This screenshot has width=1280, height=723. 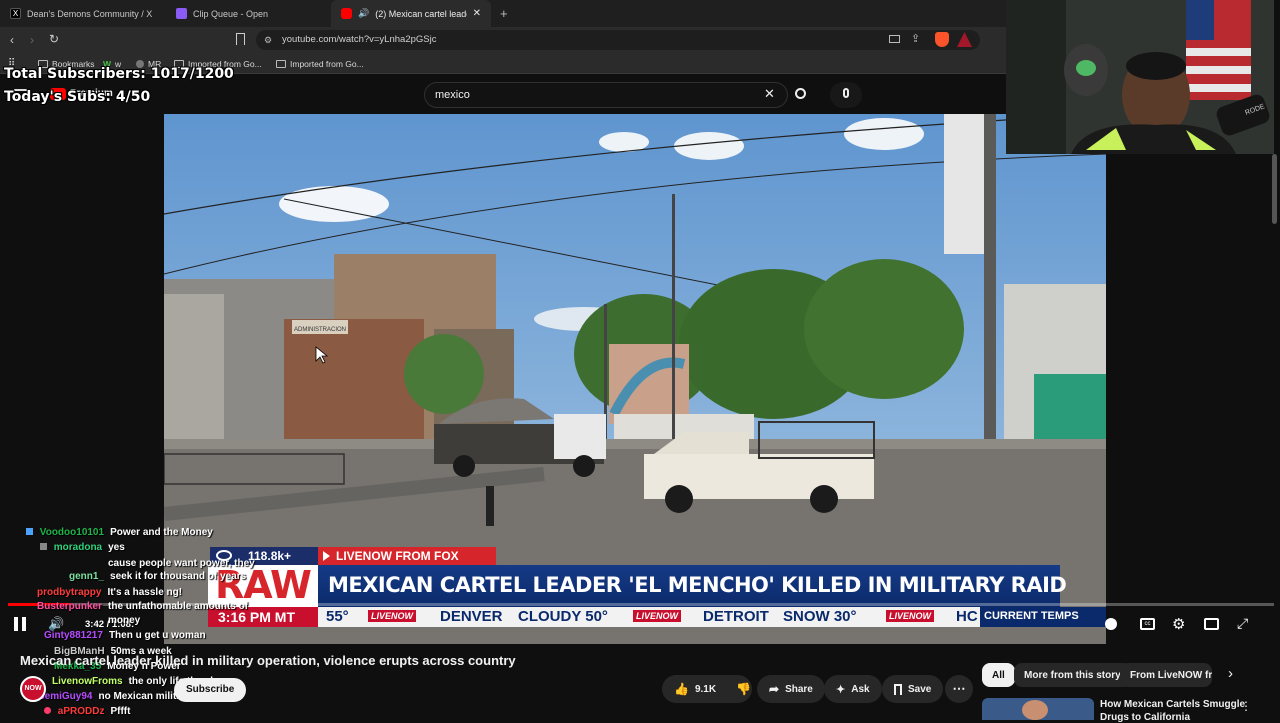 What do you see at coordinates (894, 39) in the screenshot?
I see `cast-icon` at bounding box center [894, 39].